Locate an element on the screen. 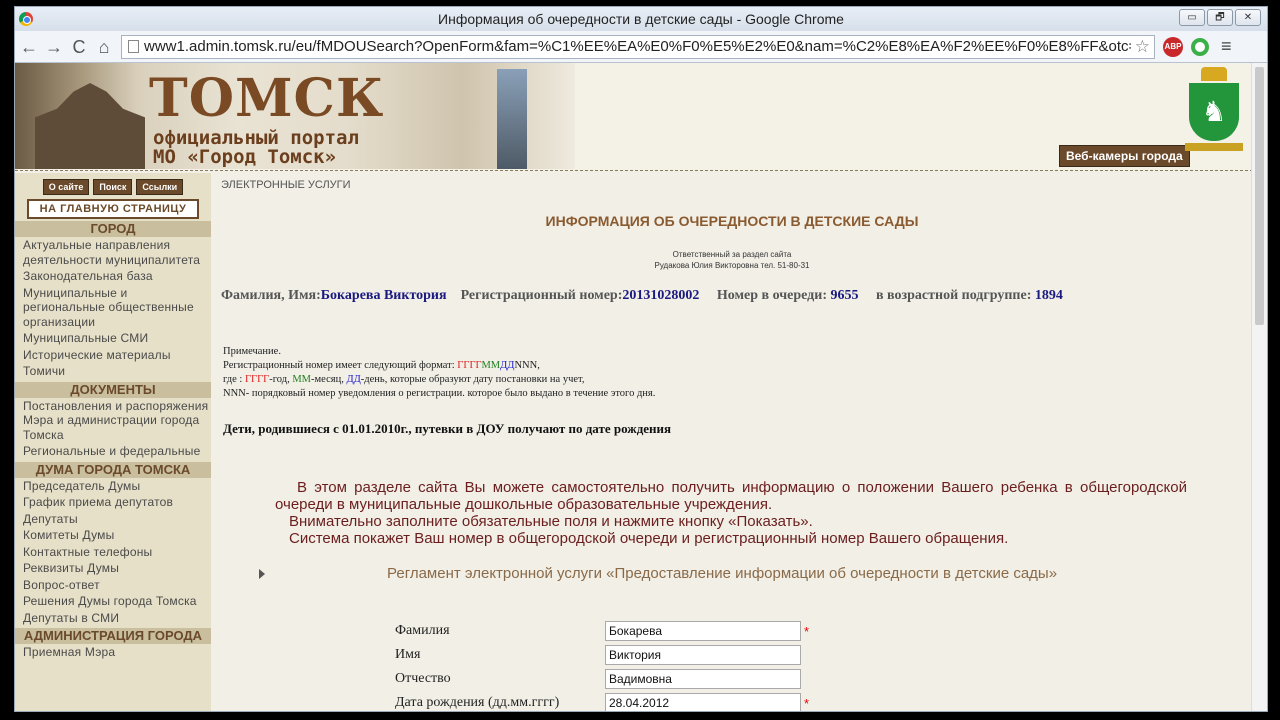 The width and height of the screenshot is (1280, 720). home-button: ⌂ is located at coordinates (104, 47).